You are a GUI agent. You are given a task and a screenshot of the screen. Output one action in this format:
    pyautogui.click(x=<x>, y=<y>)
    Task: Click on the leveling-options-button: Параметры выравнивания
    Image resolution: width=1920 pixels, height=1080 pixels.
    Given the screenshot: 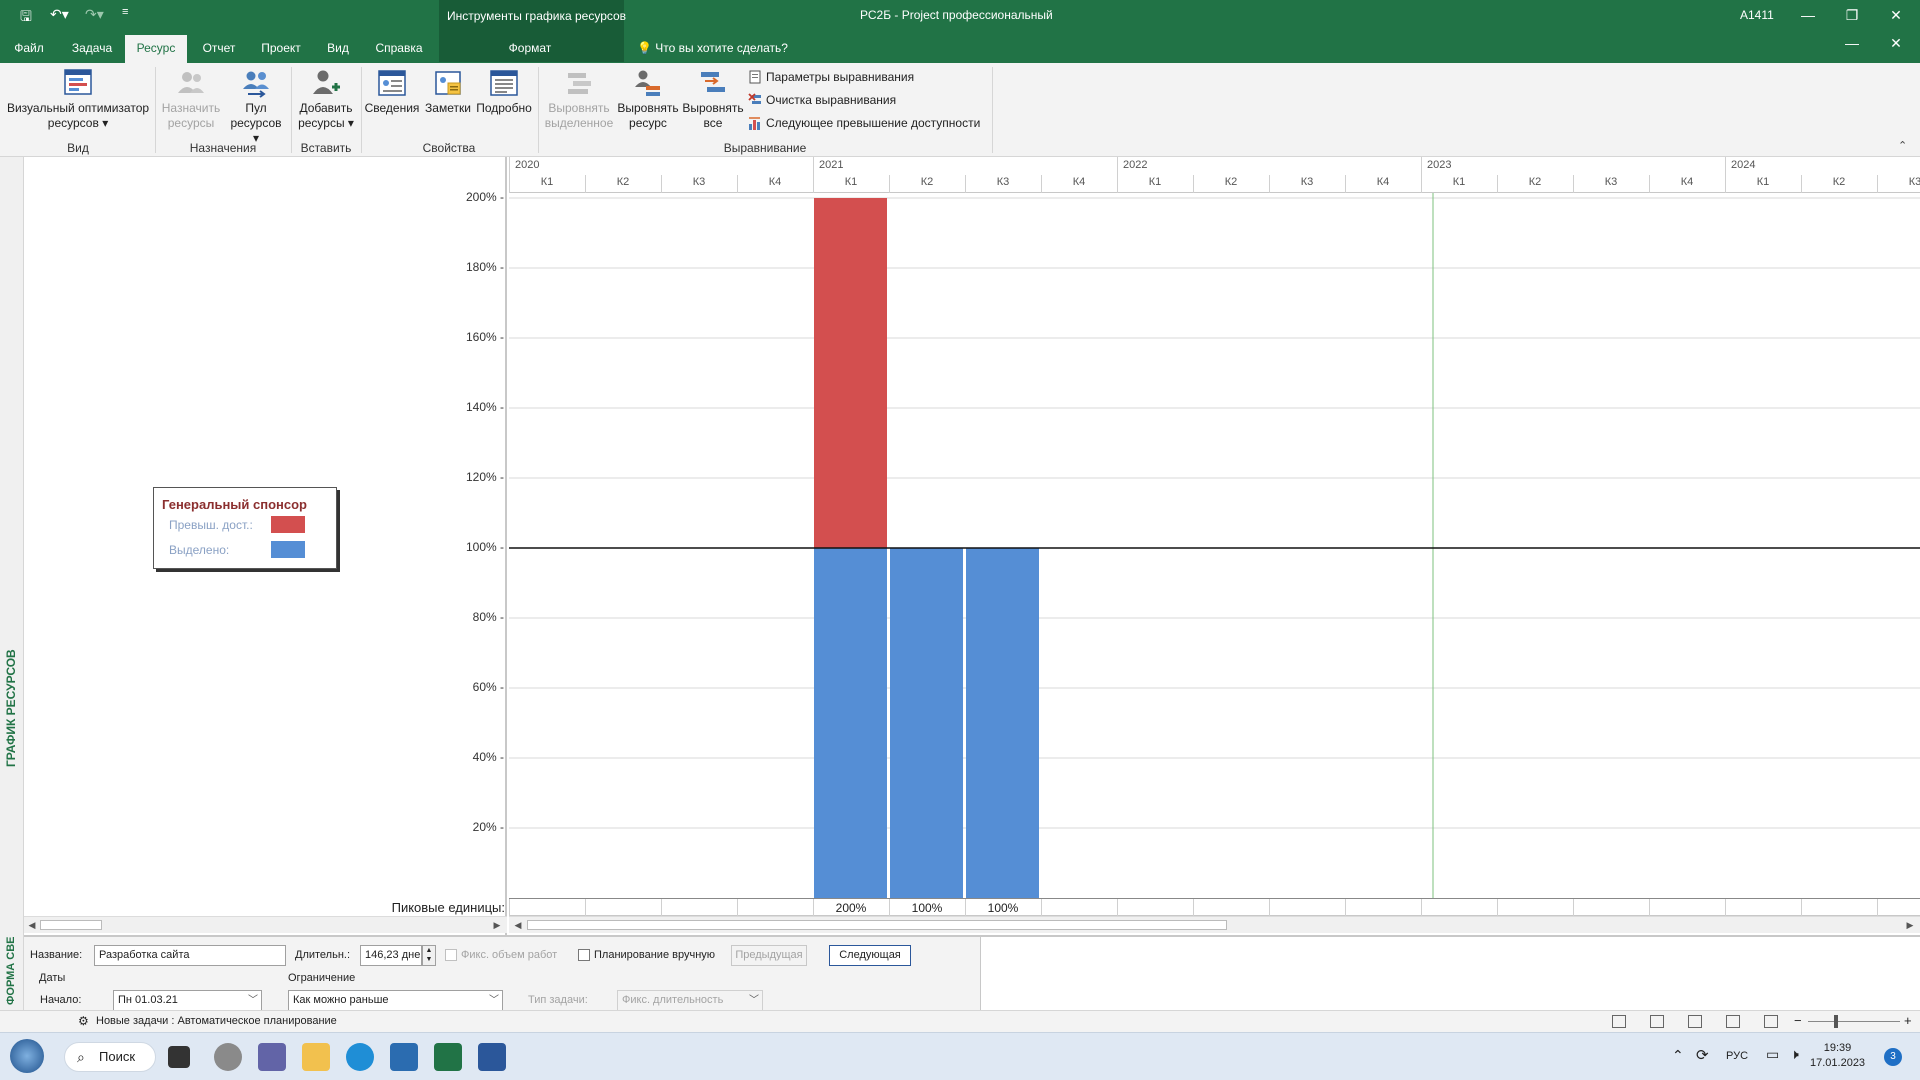 What is the action you would take?
    pyautogui.click(x=831, y=77)
    